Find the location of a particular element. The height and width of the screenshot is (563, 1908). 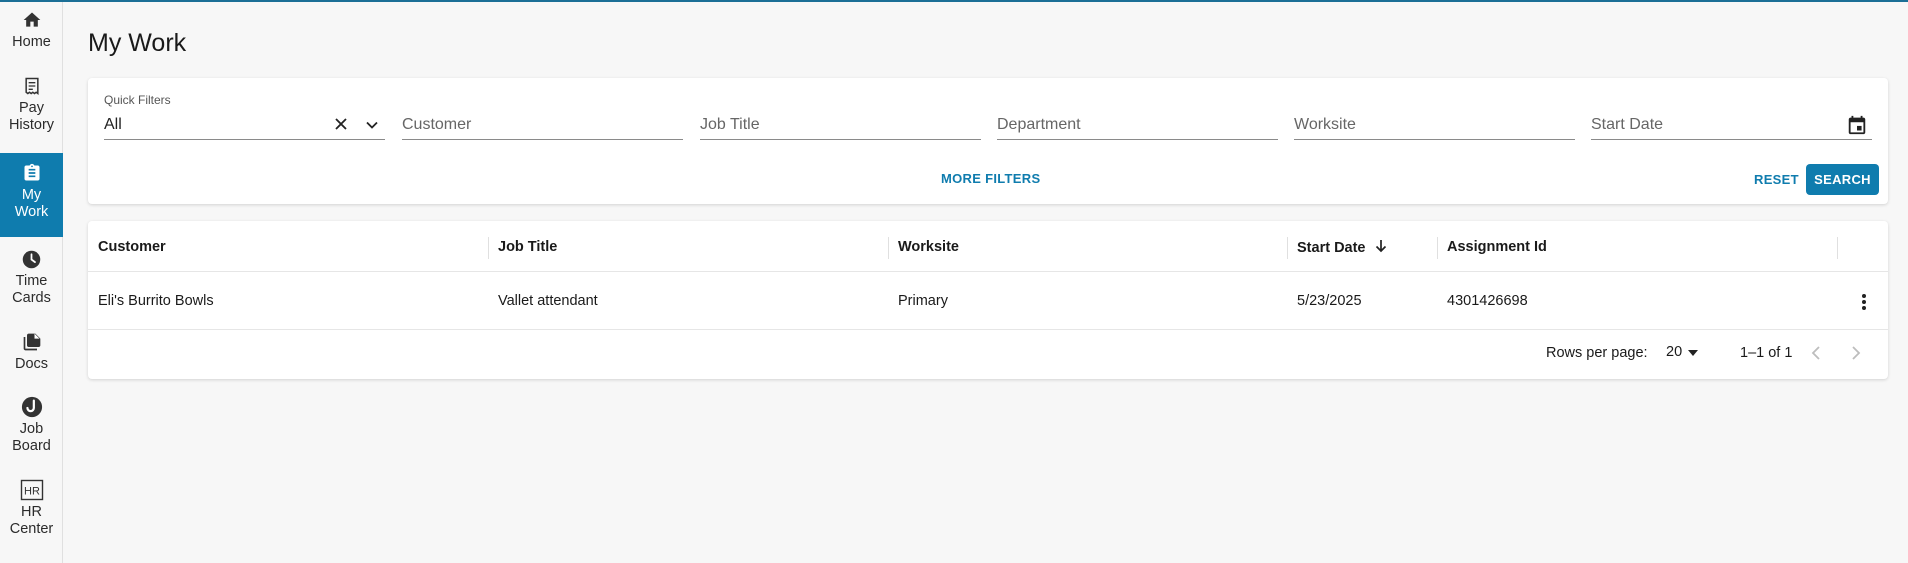

sidebar-item-label: Home is located at coordinates (31, 42).